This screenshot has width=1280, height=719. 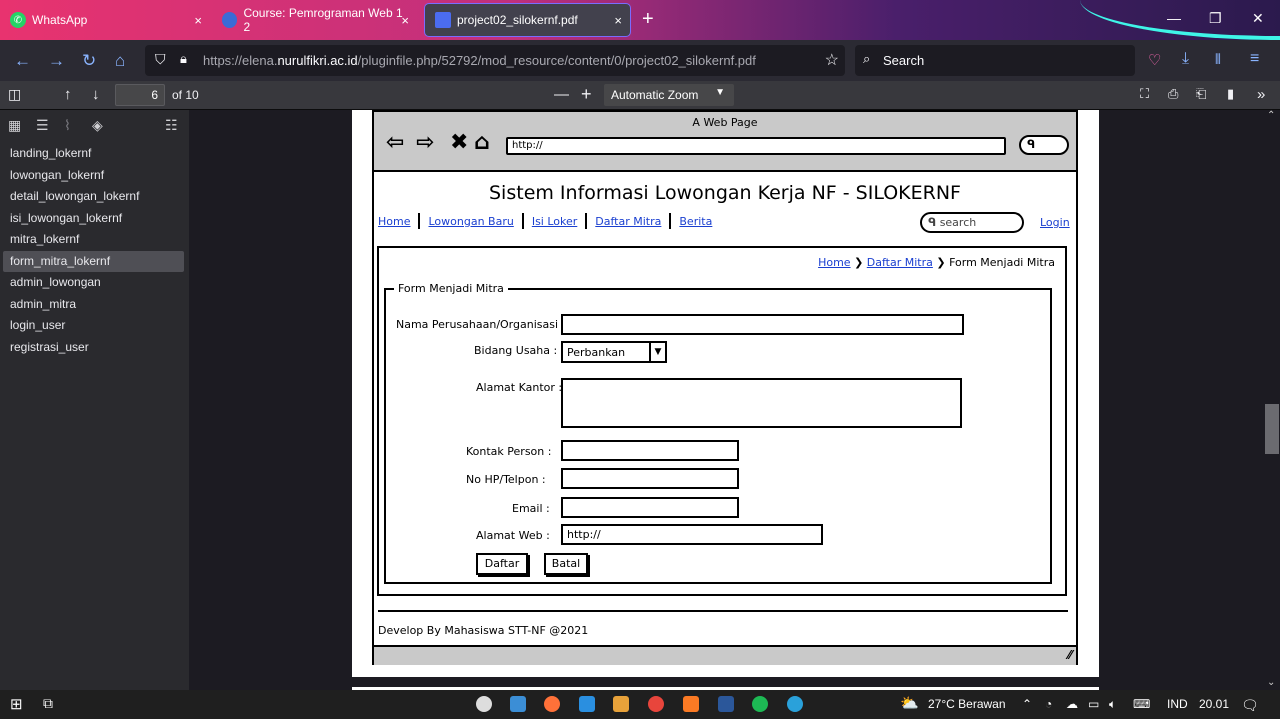 What do you see at coordinates (1112, 704) in the screenshot?
I see `volume-icon: 🔈︎` at bounding box center [1112, 704].